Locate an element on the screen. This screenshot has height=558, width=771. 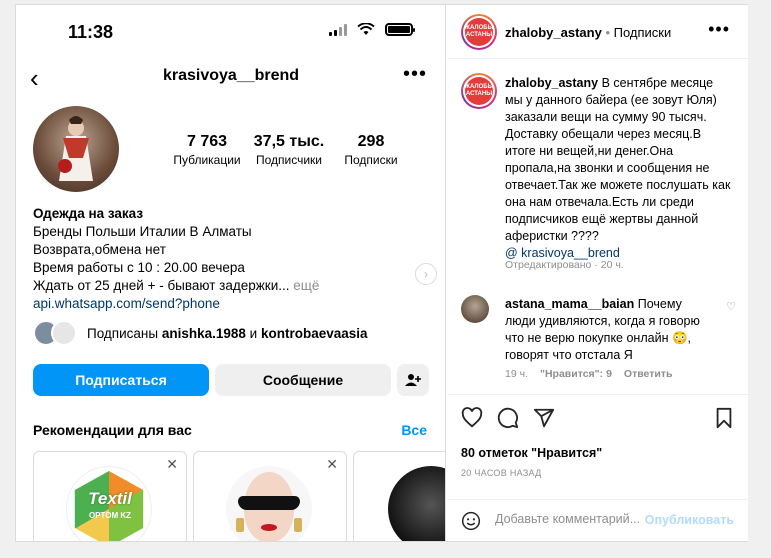
share-icon is located at coordinates (544, 418).